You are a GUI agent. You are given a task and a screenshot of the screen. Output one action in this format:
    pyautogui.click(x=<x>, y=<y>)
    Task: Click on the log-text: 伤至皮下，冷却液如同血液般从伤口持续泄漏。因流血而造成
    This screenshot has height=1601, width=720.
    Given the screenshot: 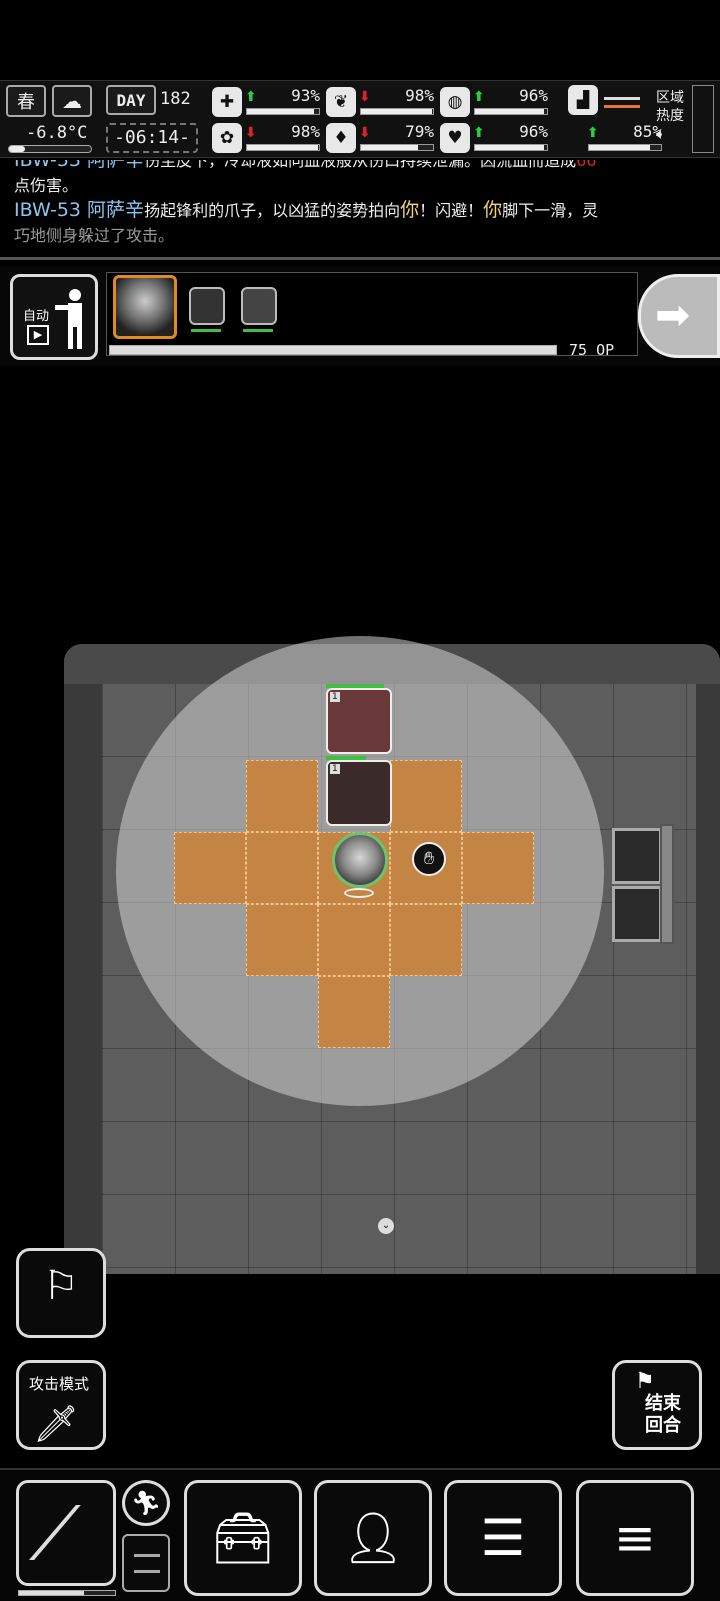 What is the action you would take?
    pyautogui.click(x=360, y=165)
    